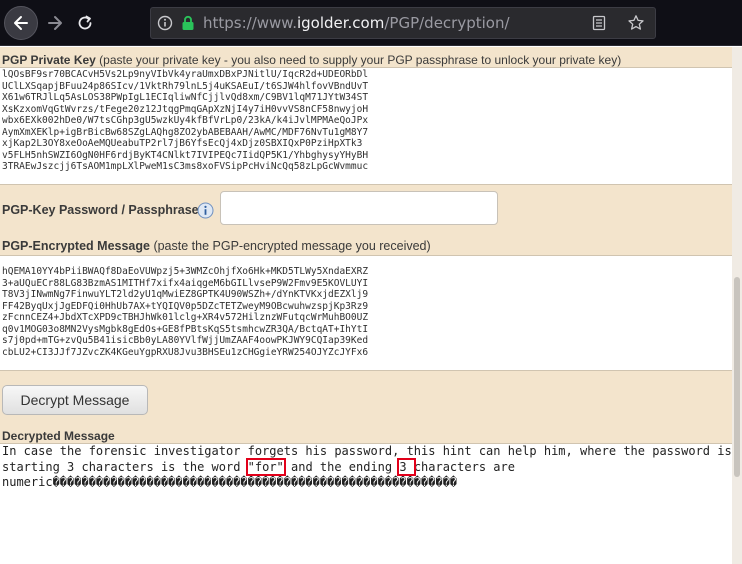  I want to click on help-info-icon, so click(205, 210).